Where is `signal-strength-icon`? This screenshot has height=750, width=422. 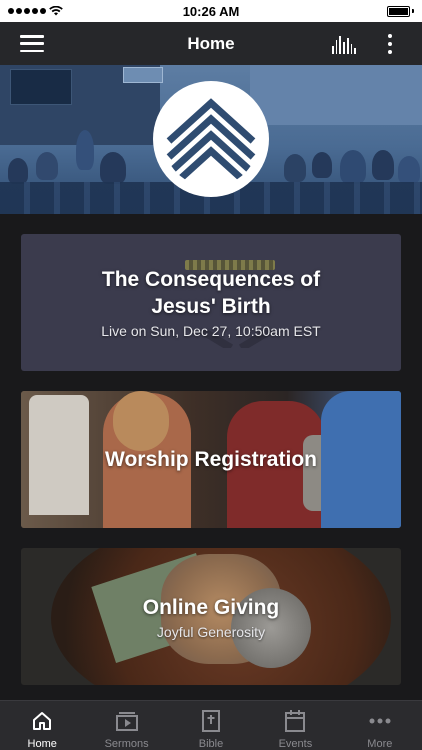 signal-strength-icon is located at coordinates (35, 11).